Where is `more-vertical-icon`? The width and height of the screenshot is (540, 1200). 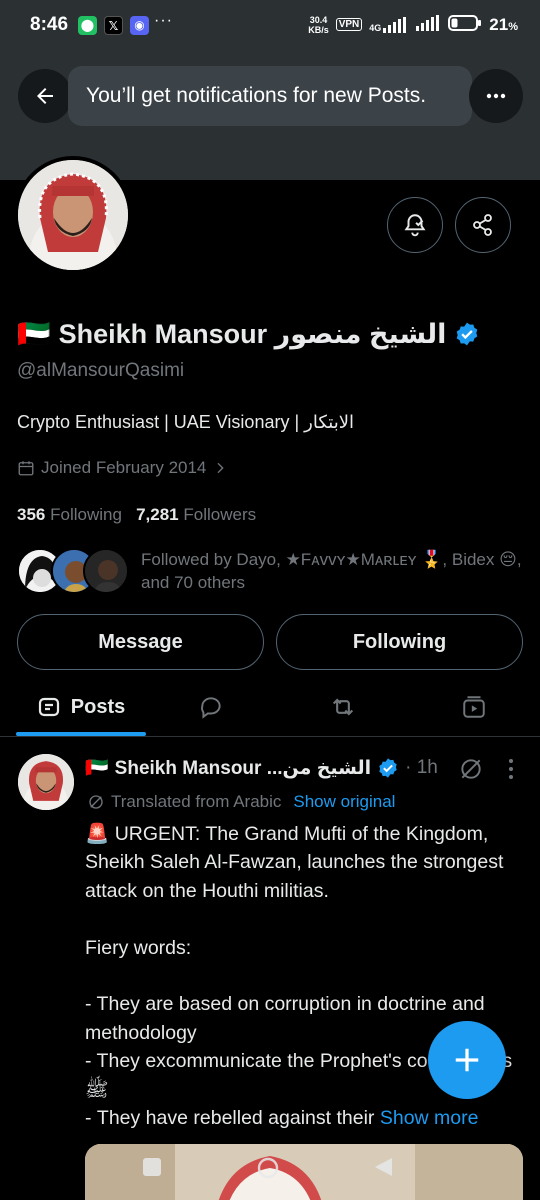 more-vertical-icon is located at coordinates (511, 769).